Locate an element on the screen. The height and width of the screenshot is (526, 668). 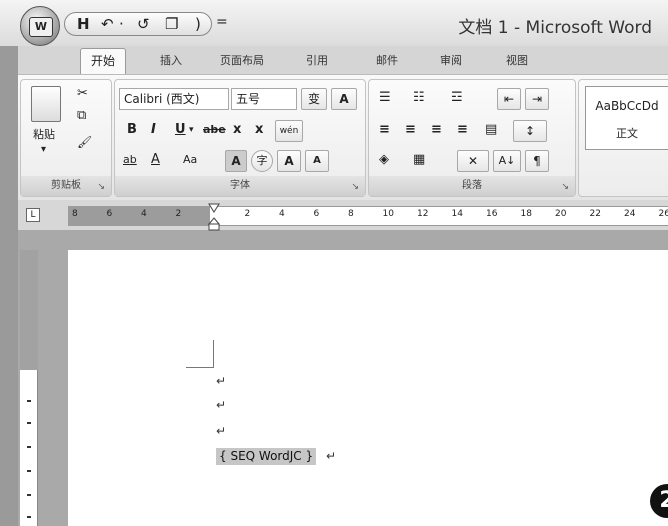
underline-button: U is located at coordinates (180, 130).